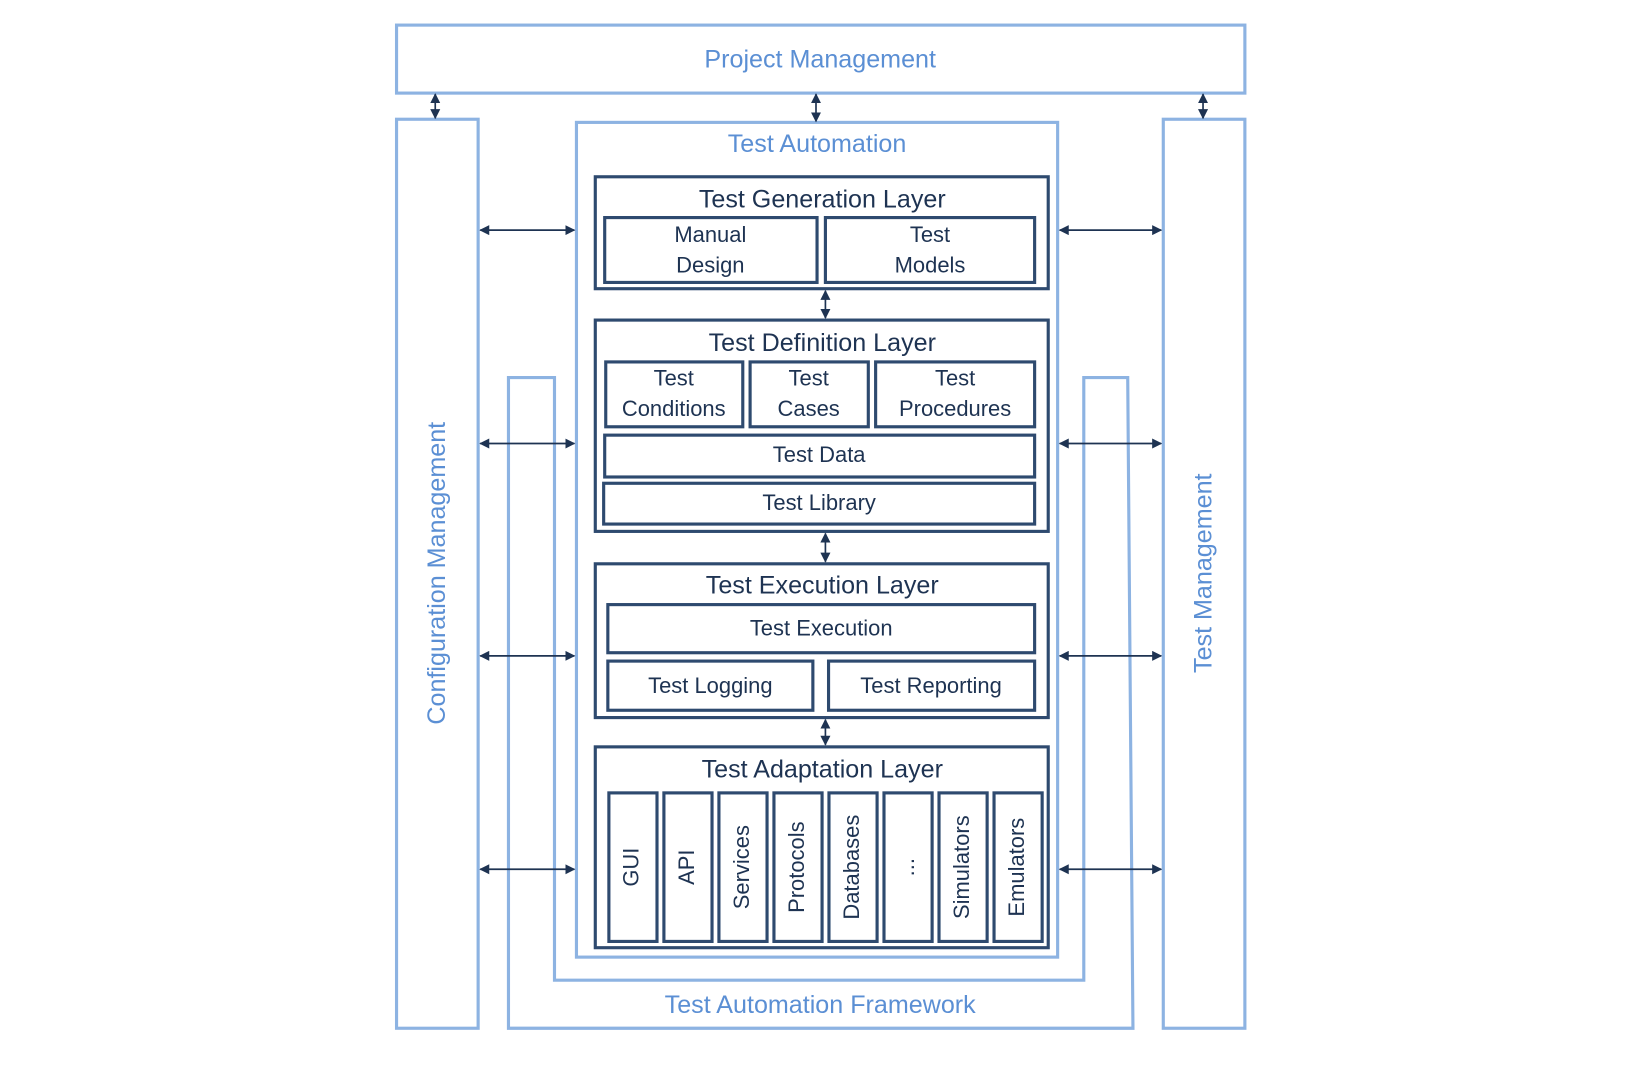 This screenshot has width=1632, height=1068. I want to click on test-library-box: Test Library, so click(819, 503).